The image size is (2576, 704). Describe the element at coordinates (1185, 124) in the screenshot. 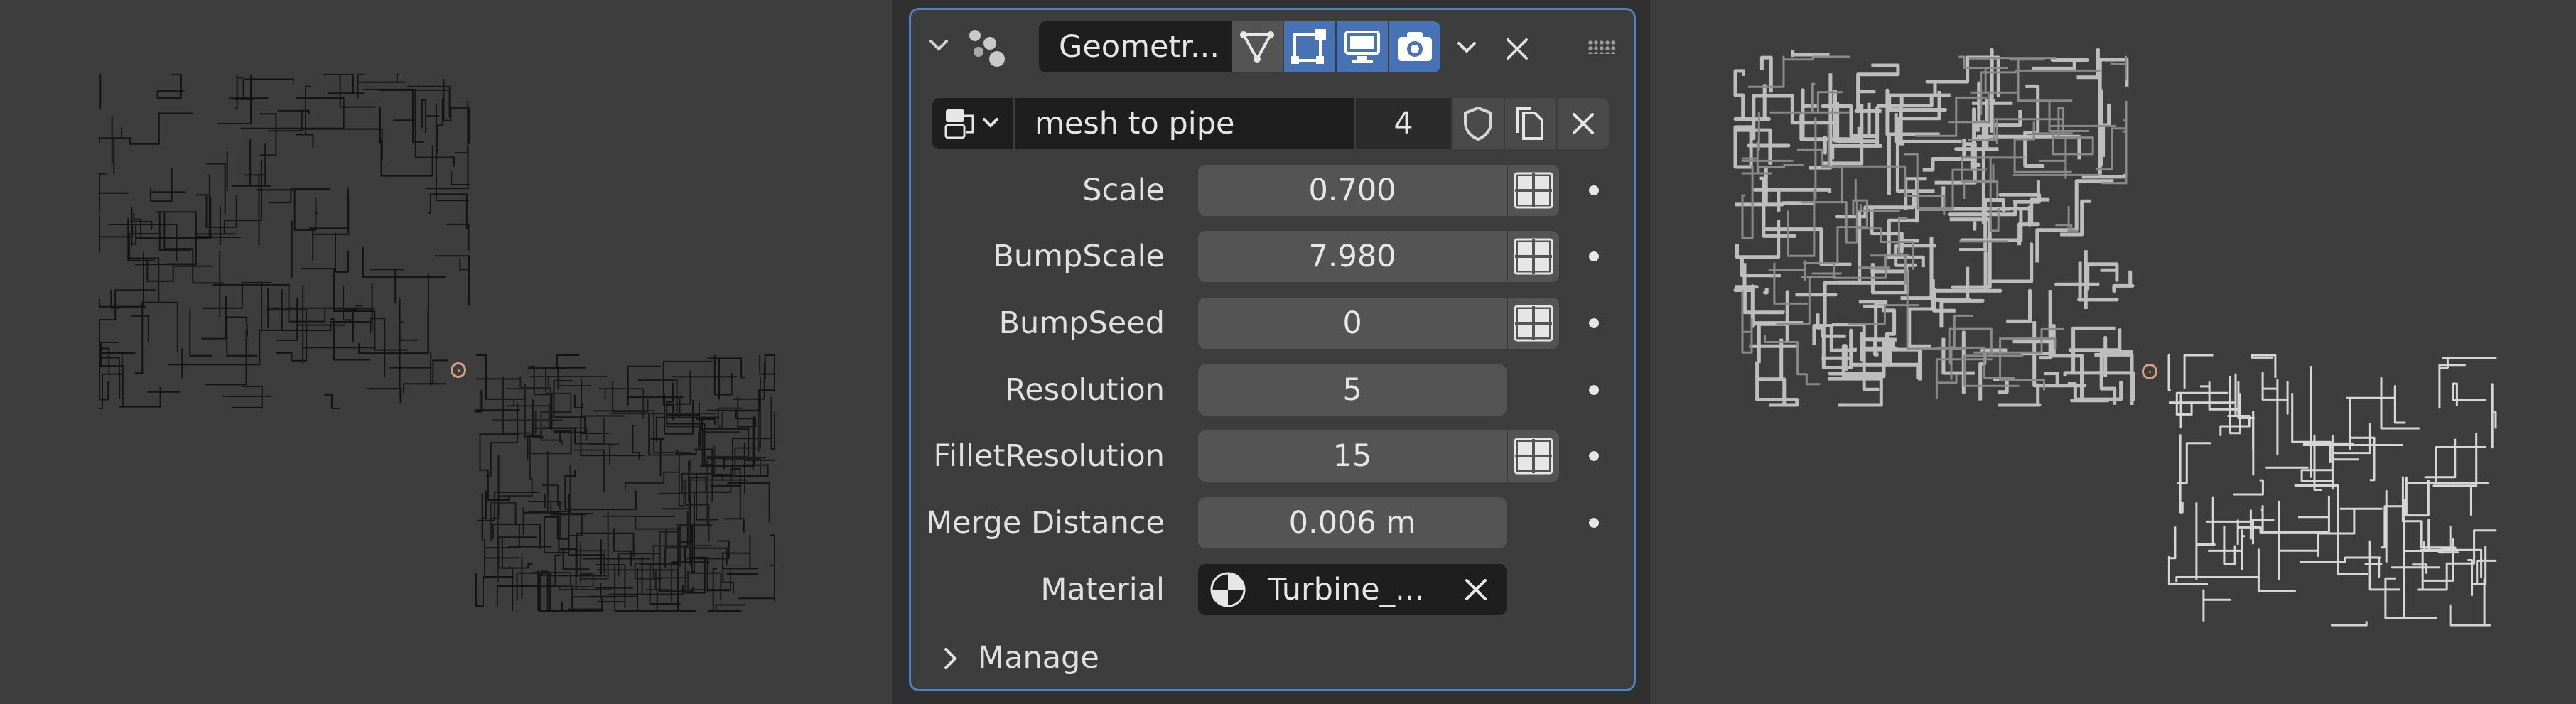

I see `node-group-name-field: mesh to pipe` at that location.